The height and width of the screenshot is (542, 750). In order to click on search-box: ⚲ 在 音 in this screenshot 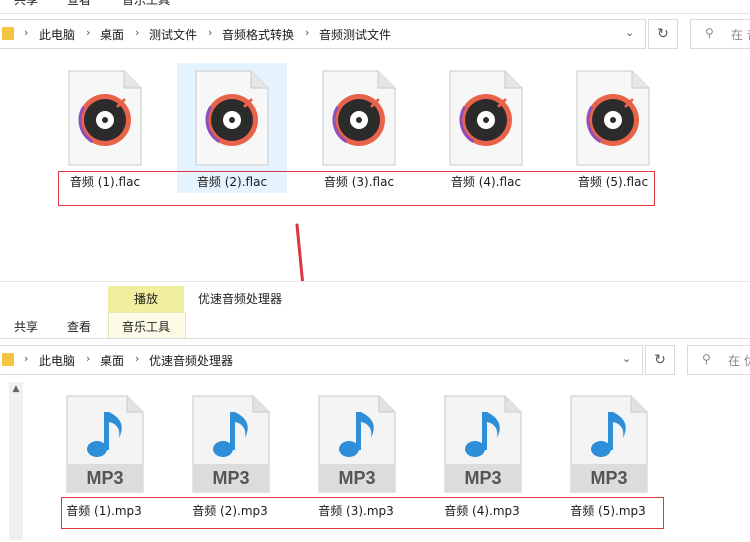, I will do `click(720, 34)`.